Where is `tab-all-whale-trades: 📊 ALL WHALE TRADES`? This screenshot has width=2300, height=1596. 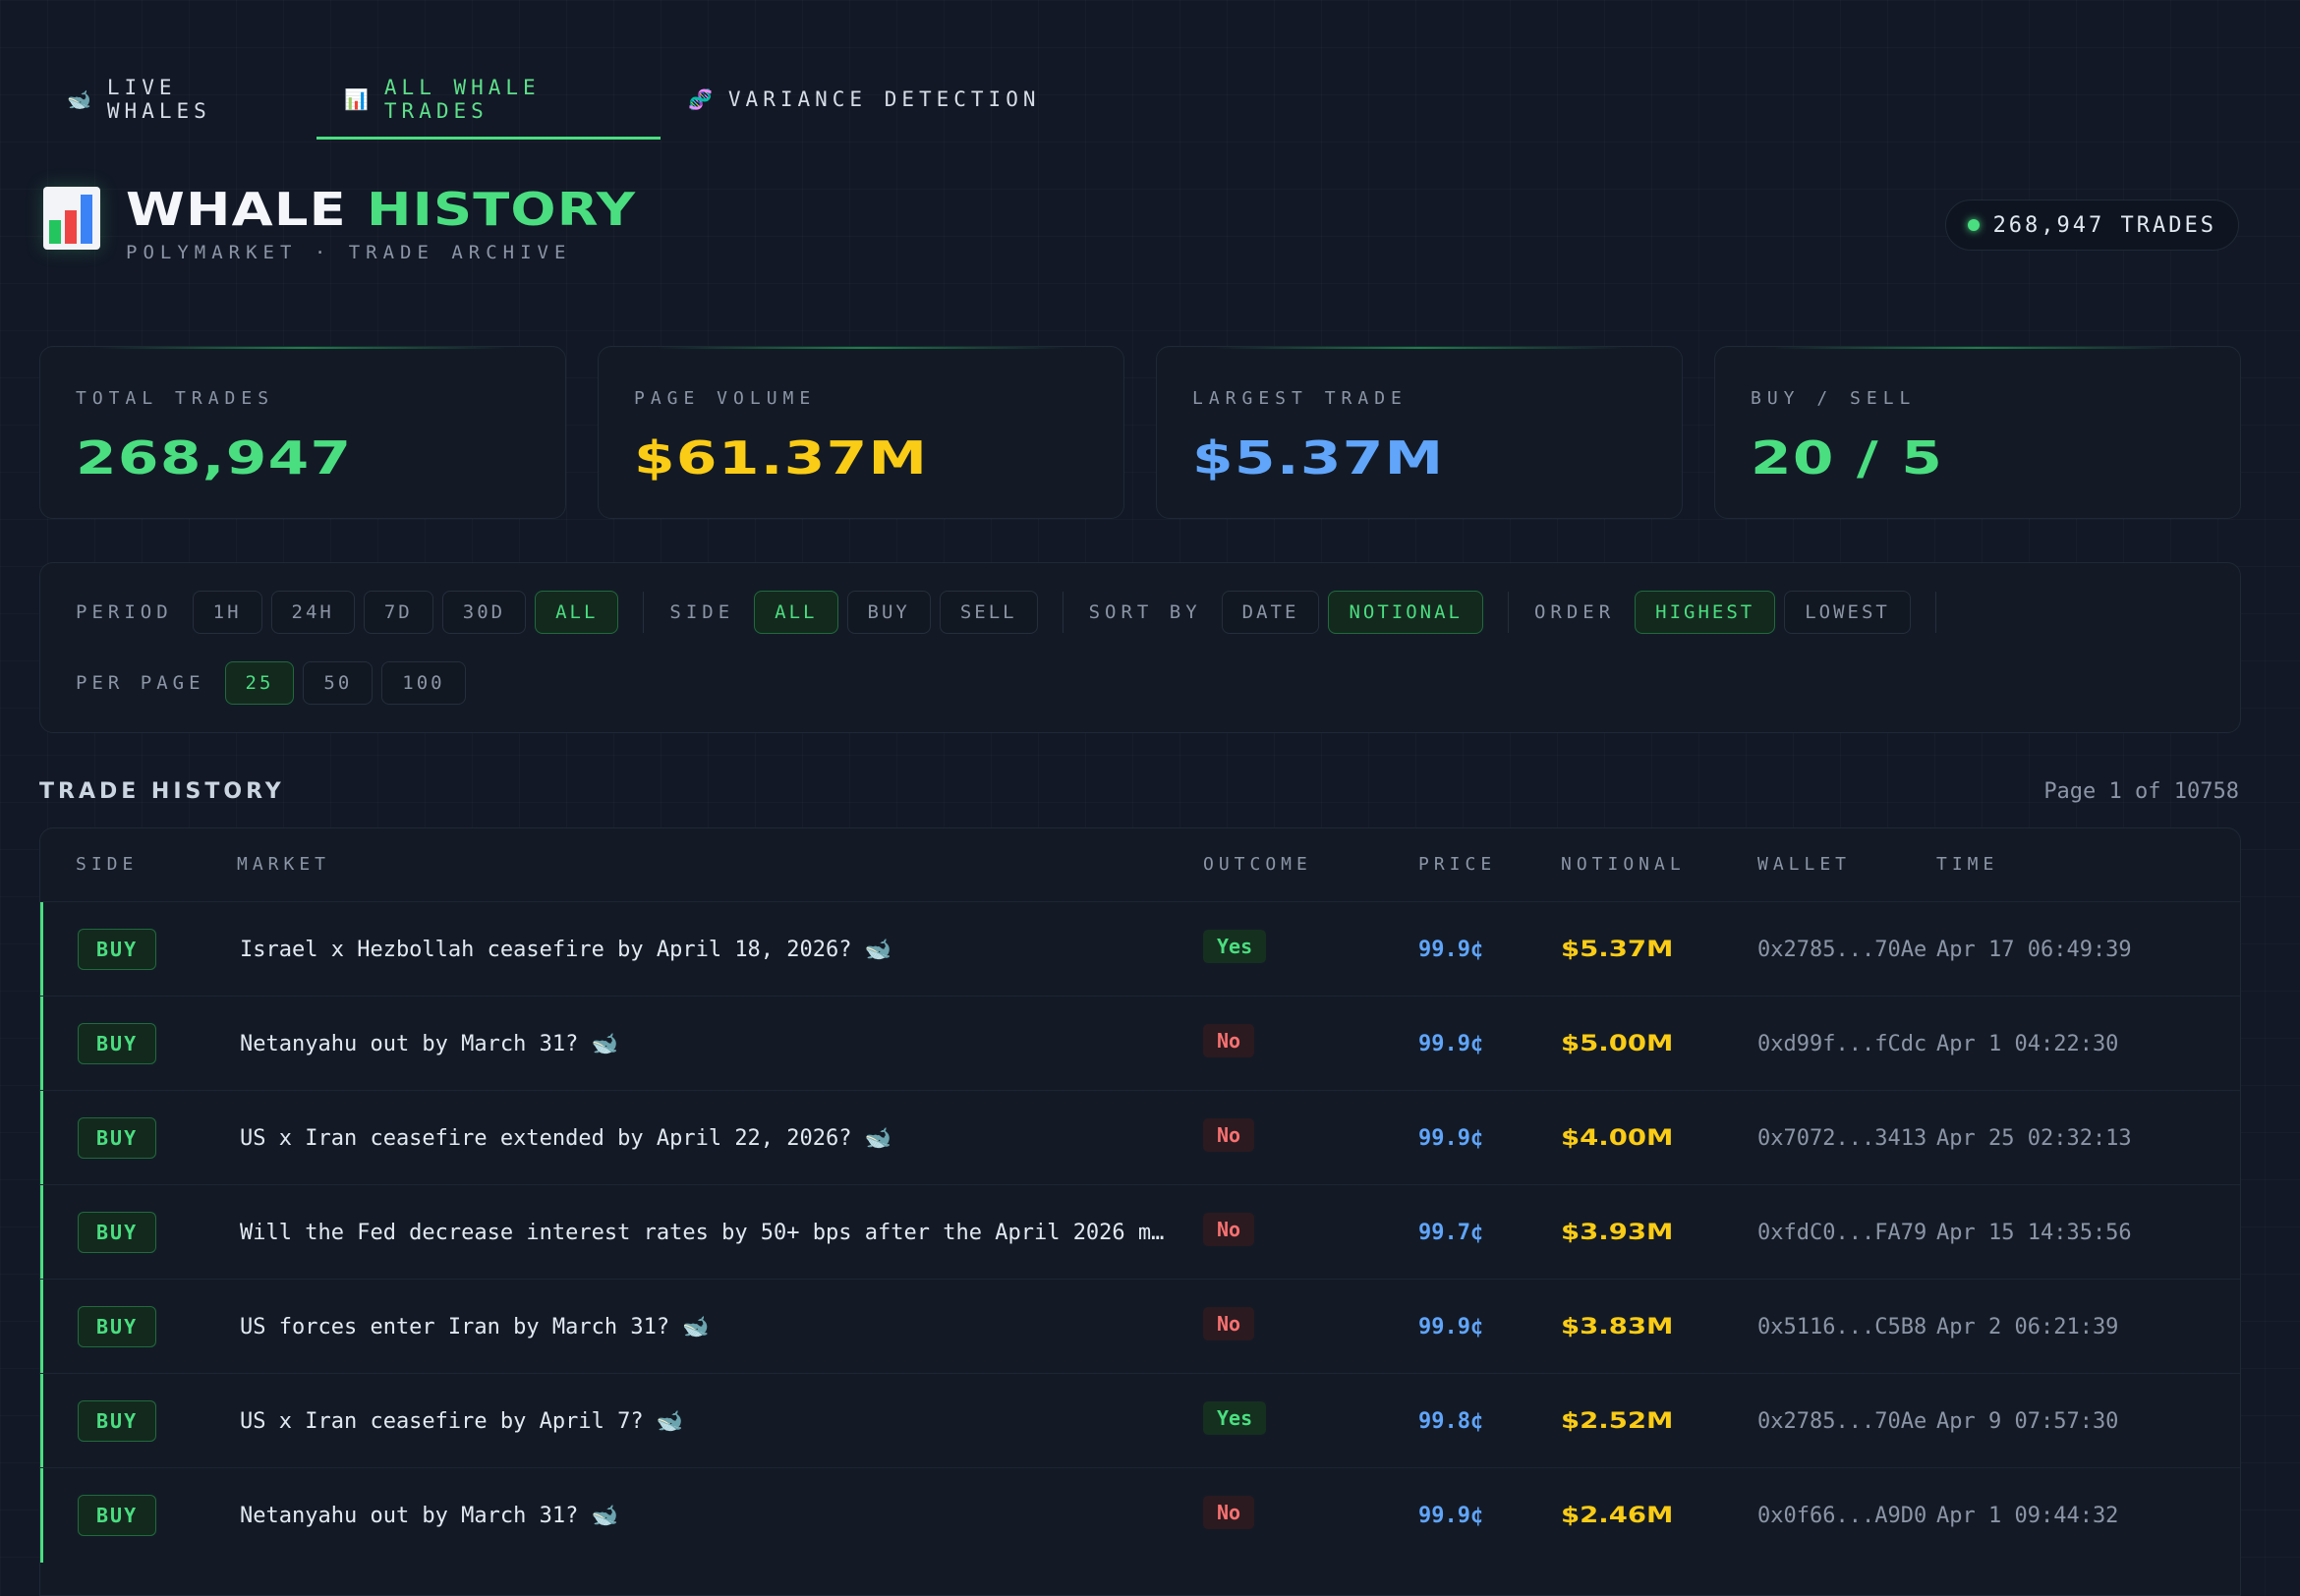
tab-all-whale-trades: 📊 ALL WHALE TRADES is located at coordinates (488, 99).